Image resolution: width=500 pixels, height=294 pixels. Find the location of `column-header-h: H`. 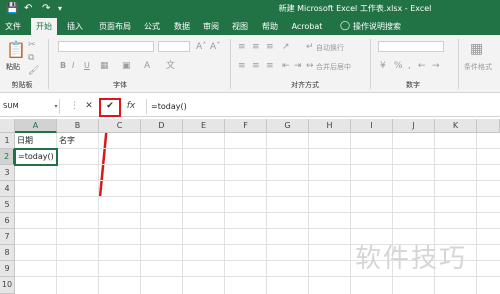

column-header-h: H is located at coordinates (330, 126).